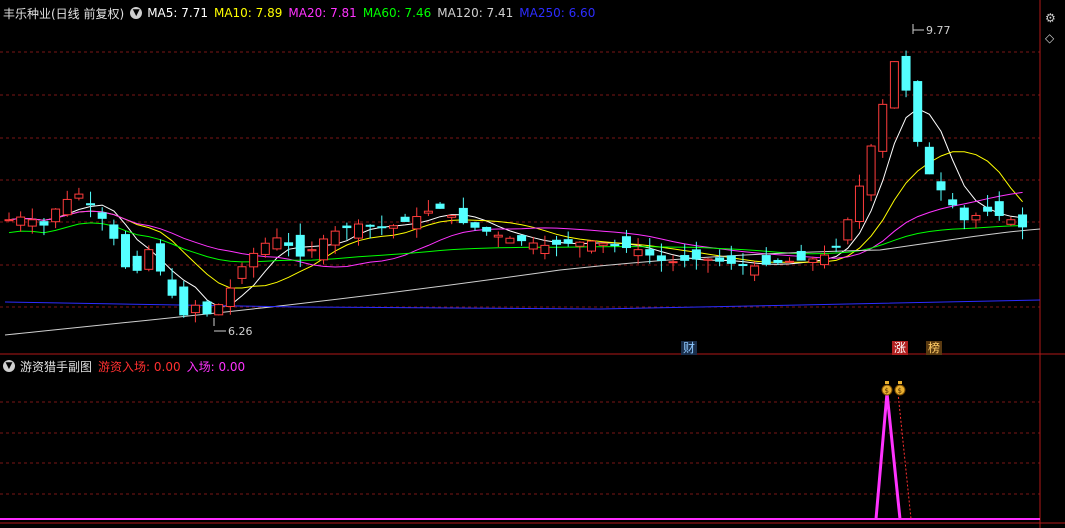 This screenshot has height=528, width=1065. I want to click on entry-spike, so click(888, 456).